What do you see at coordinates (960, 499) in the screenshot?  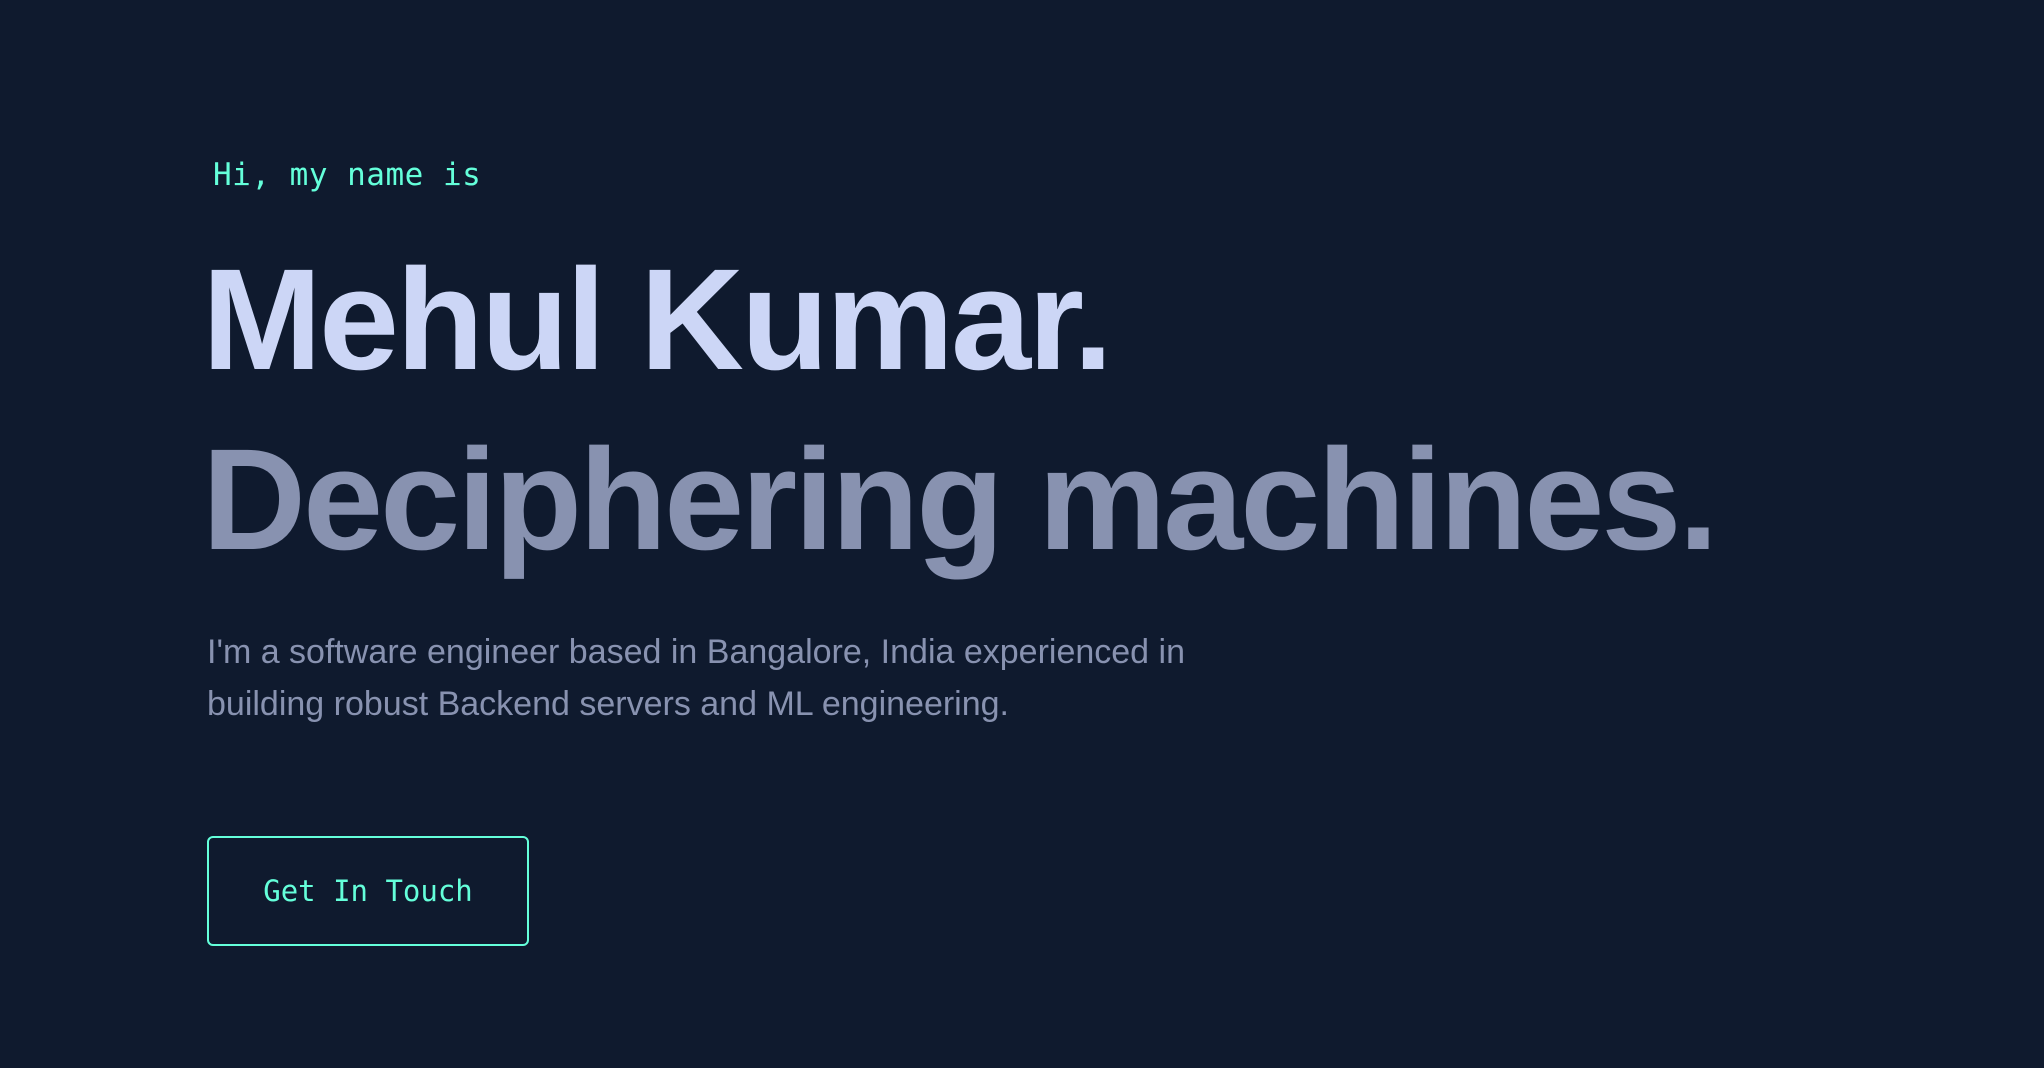 I see `tagline-heading: Deciphering machines.` at bounding box center [960, 499].